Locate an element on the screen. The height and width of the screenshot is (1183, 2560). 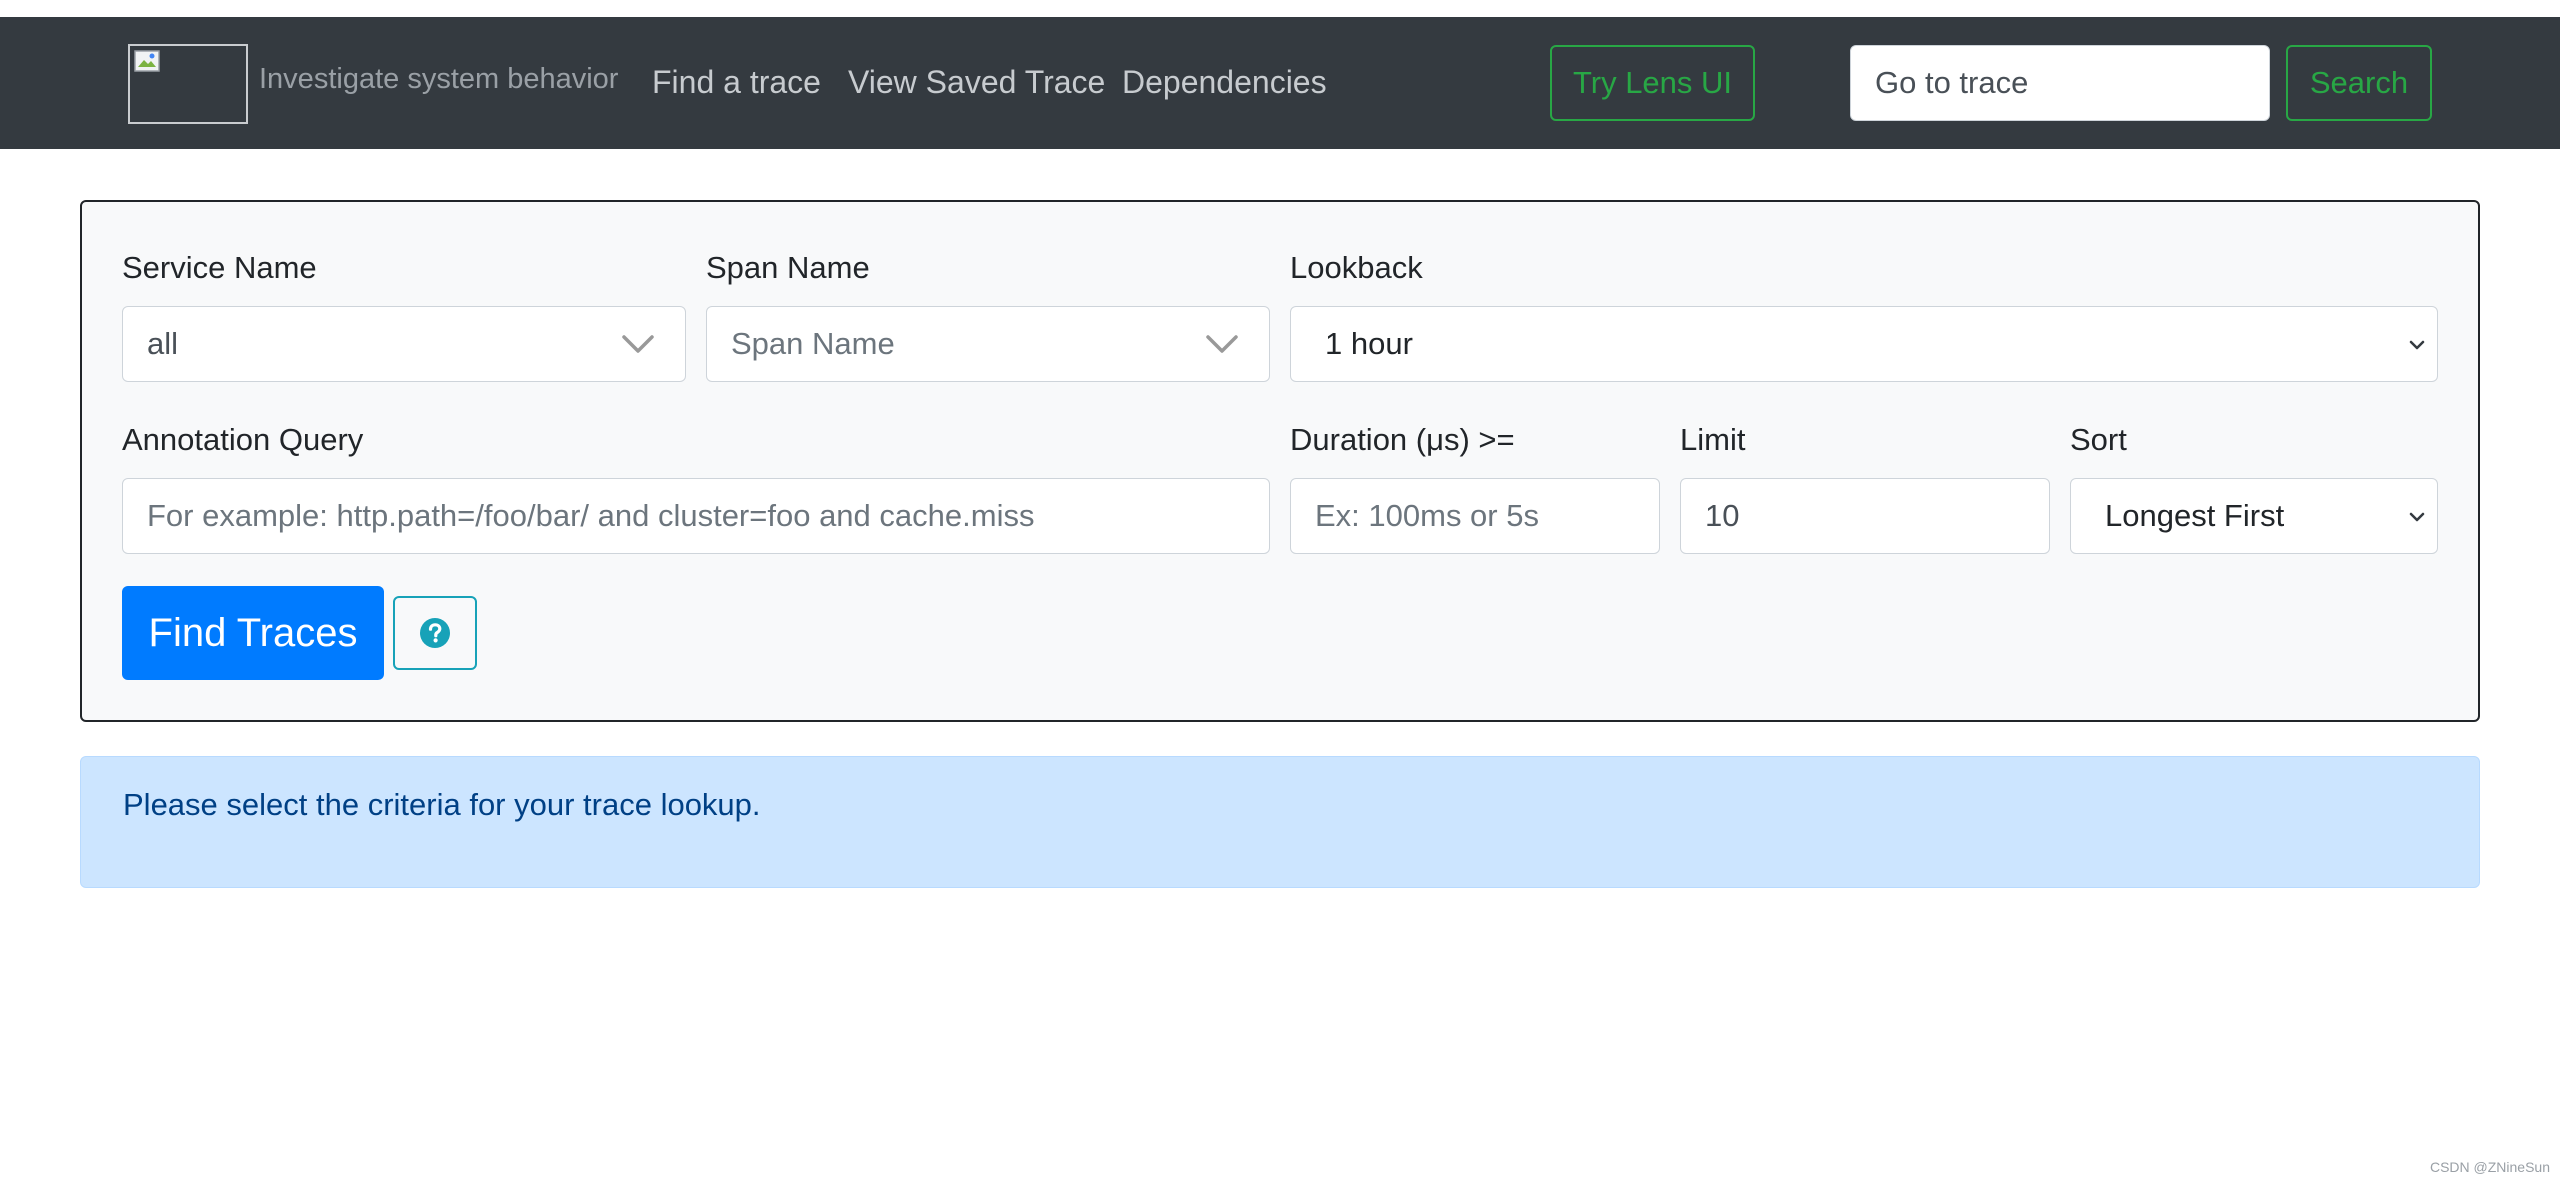
search-button: Search is located at coordinates (2359, 83).